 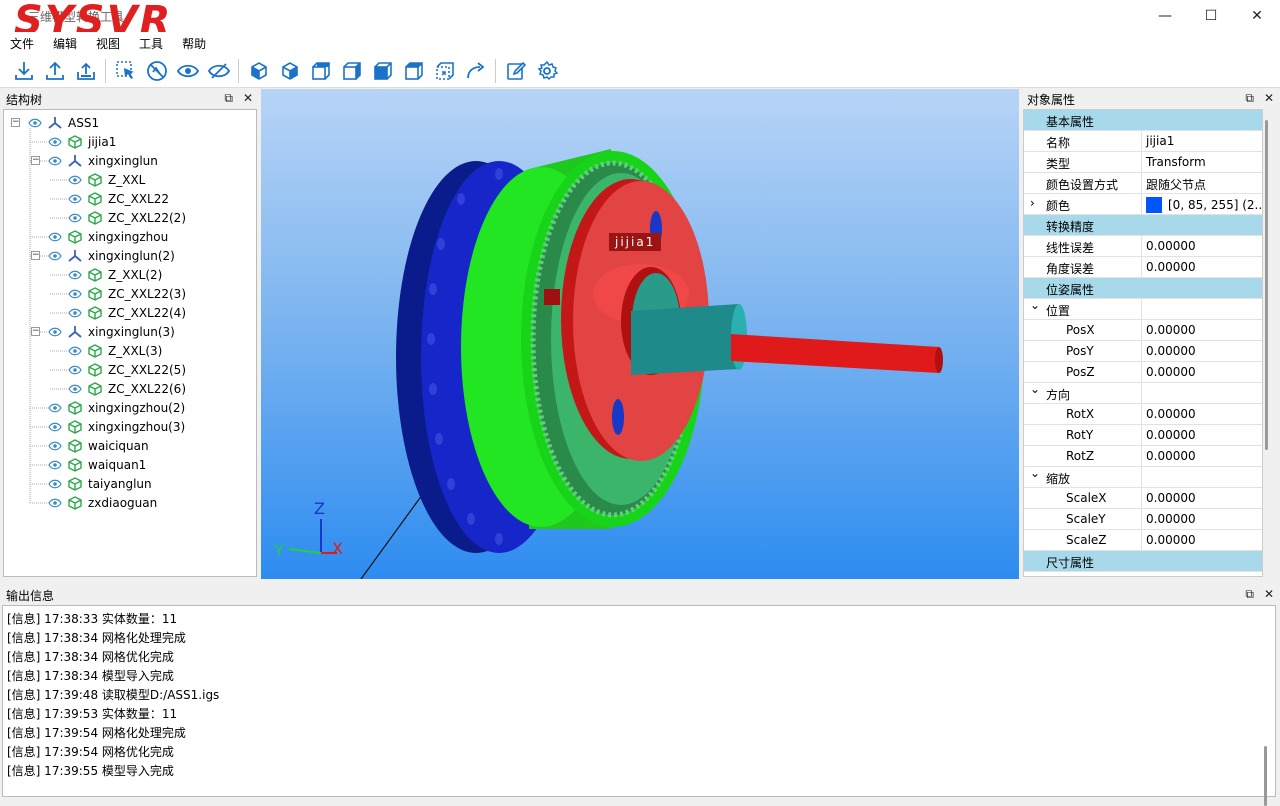 I want to click on tree-assembly-node: − ASS1, so click(x=55, y=122).